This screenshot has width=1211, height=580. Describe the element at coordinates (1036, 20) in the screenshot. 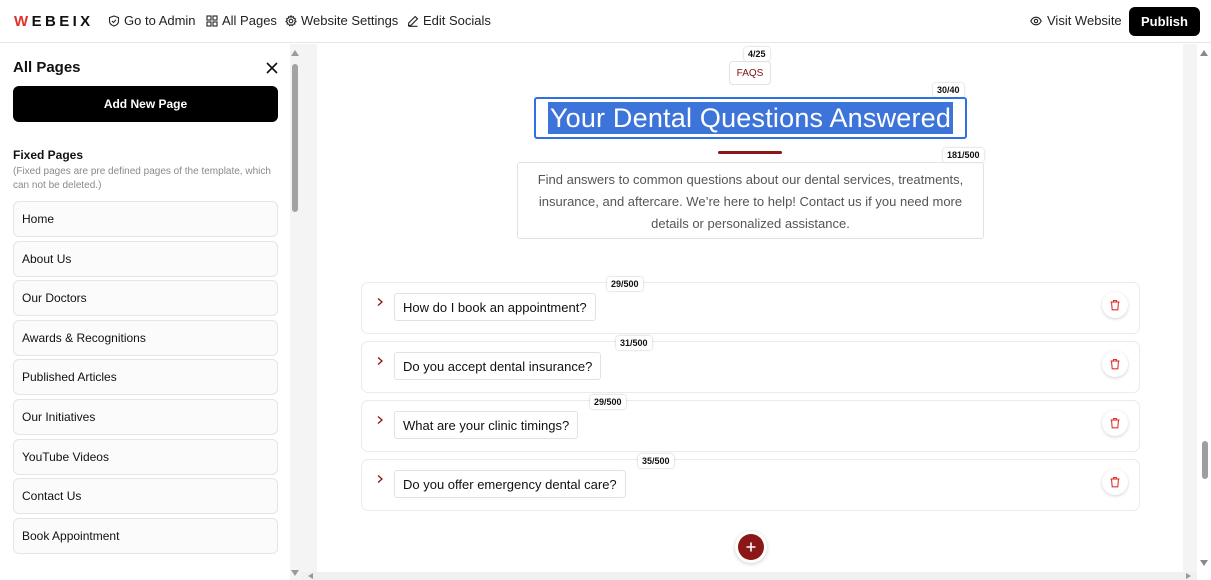

I see `eye-icon` at that location.